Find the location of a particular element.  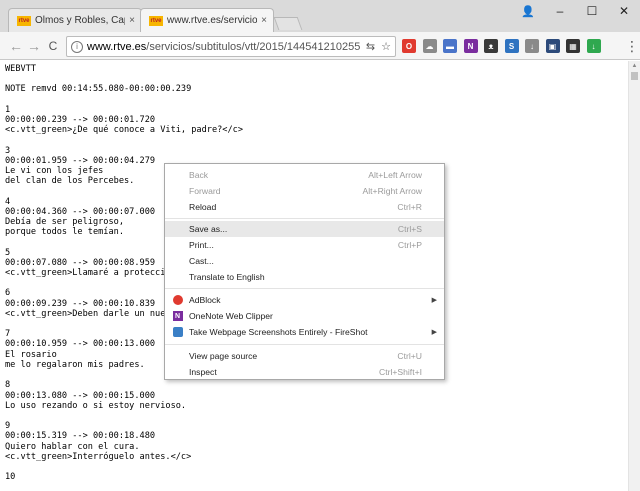

opera-icon: O is located at coordinates (409, 46).